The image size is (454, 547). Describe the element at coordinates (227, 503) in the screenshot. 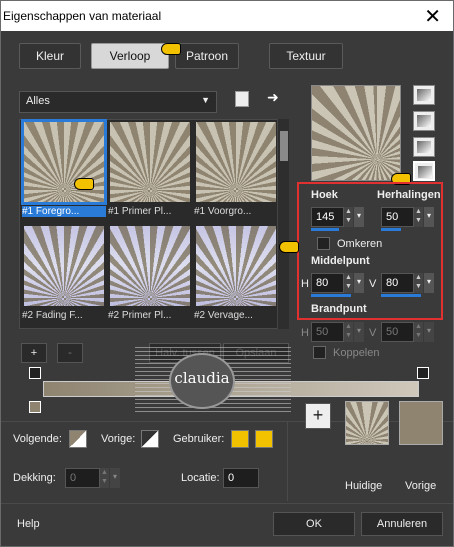

I see `footer-divider` at that location.